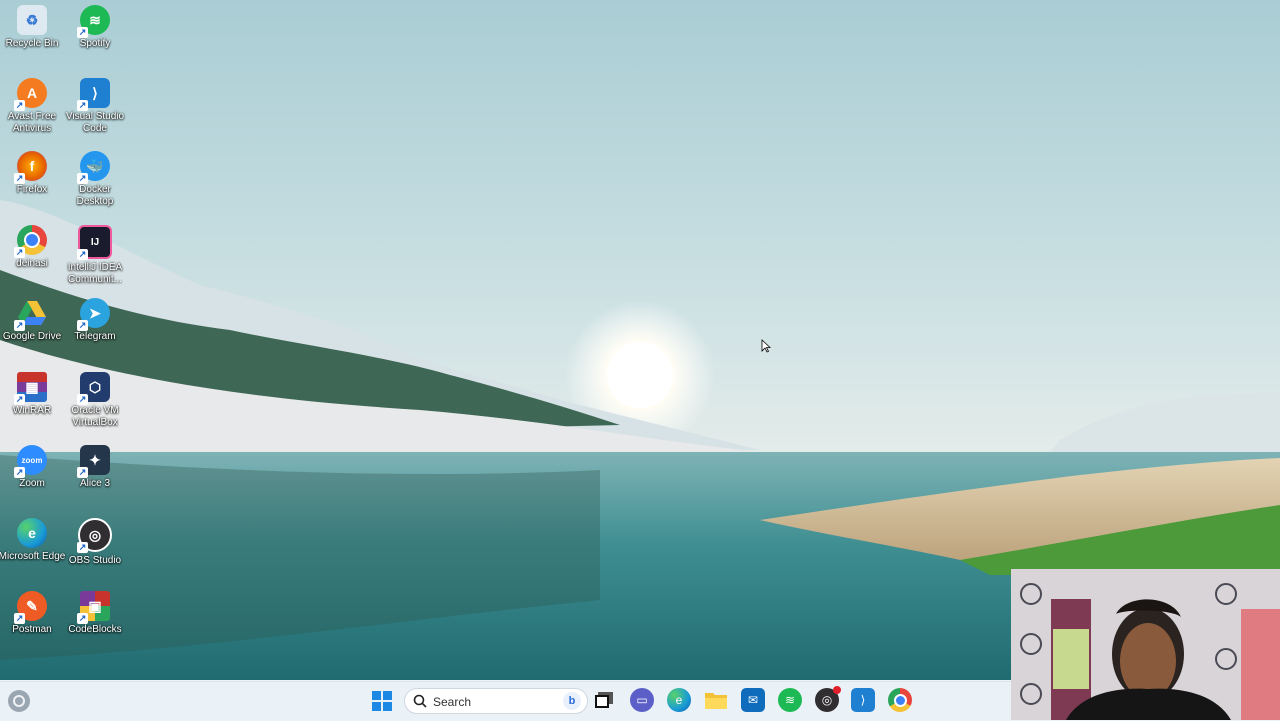 The height and width of the screenshot is (721, 1280). Describe the element at coordinates (679, 700) in the screenshot. I see `edge-taskbar-icon: e` at that location.